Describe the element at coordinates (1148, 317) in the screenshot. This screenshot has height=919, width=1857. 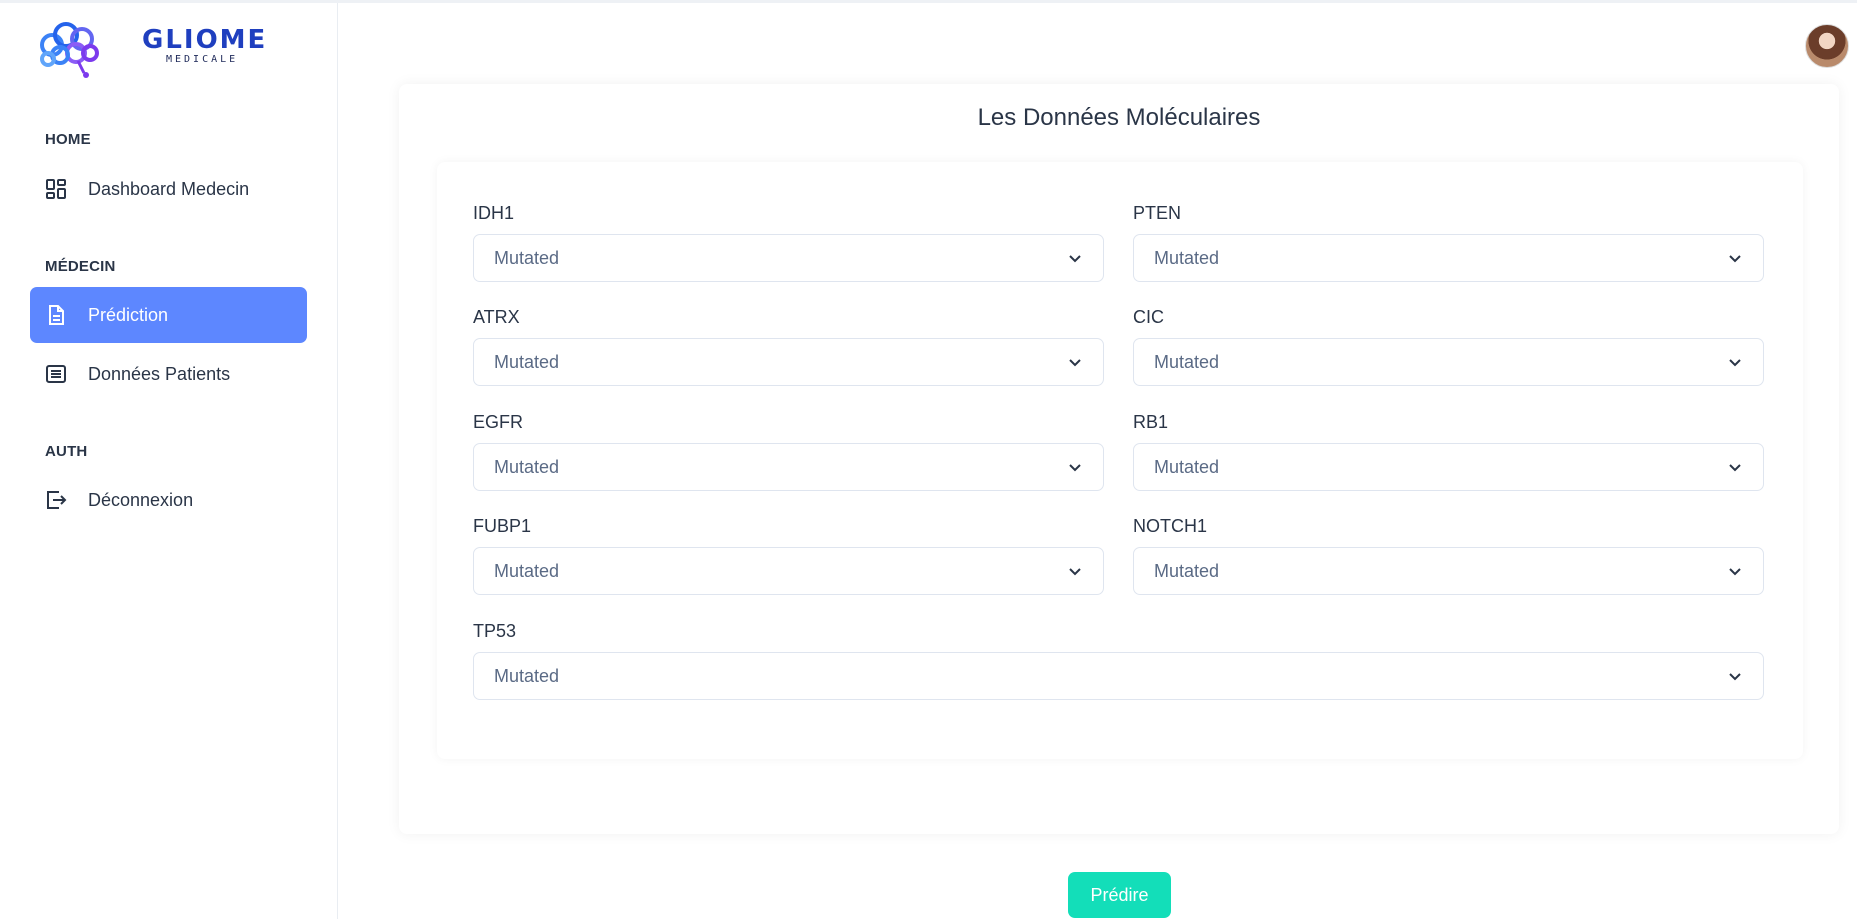
I see `field-label: CIC` at that location.